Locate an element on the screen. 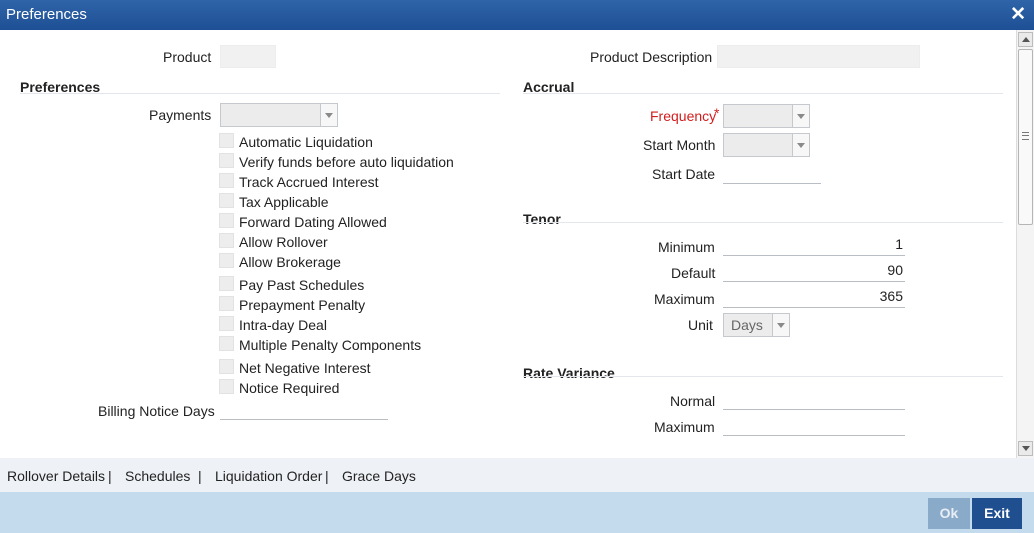 This screenshot has width=1034, height=533. start-date-input is located at coordinates (772, 172).